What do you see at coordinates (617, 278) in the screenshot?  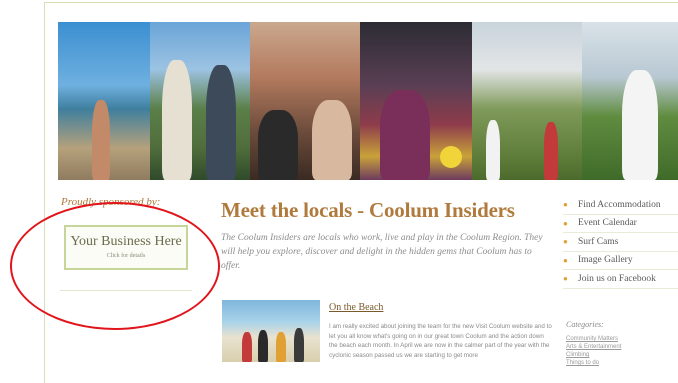 I see `nav-item-label: Join us on Facebook` at bounding box center [617, 278].